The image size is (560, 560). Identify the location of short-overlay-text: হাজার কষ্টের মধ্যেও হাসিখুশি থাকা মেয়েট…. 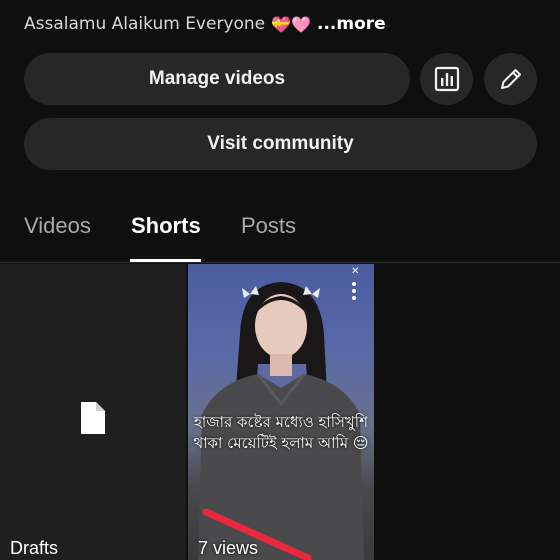
(281, 432).